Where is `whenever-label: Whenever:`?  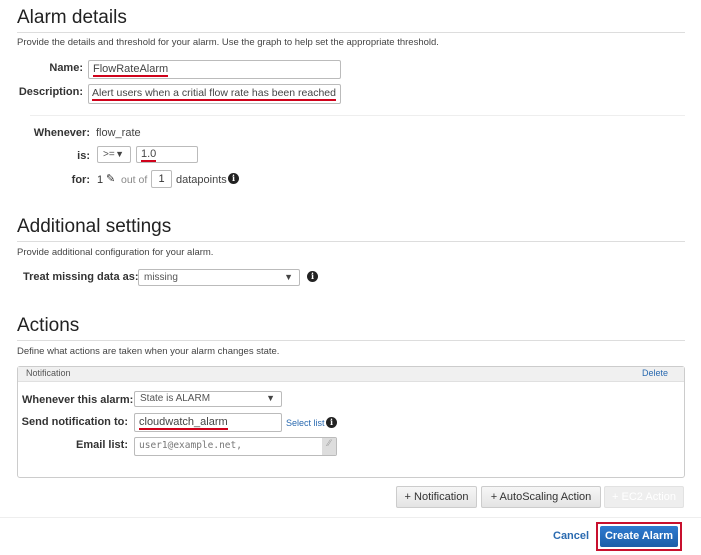 whenever-label: Whenever: is located at coordinates (61, 133).